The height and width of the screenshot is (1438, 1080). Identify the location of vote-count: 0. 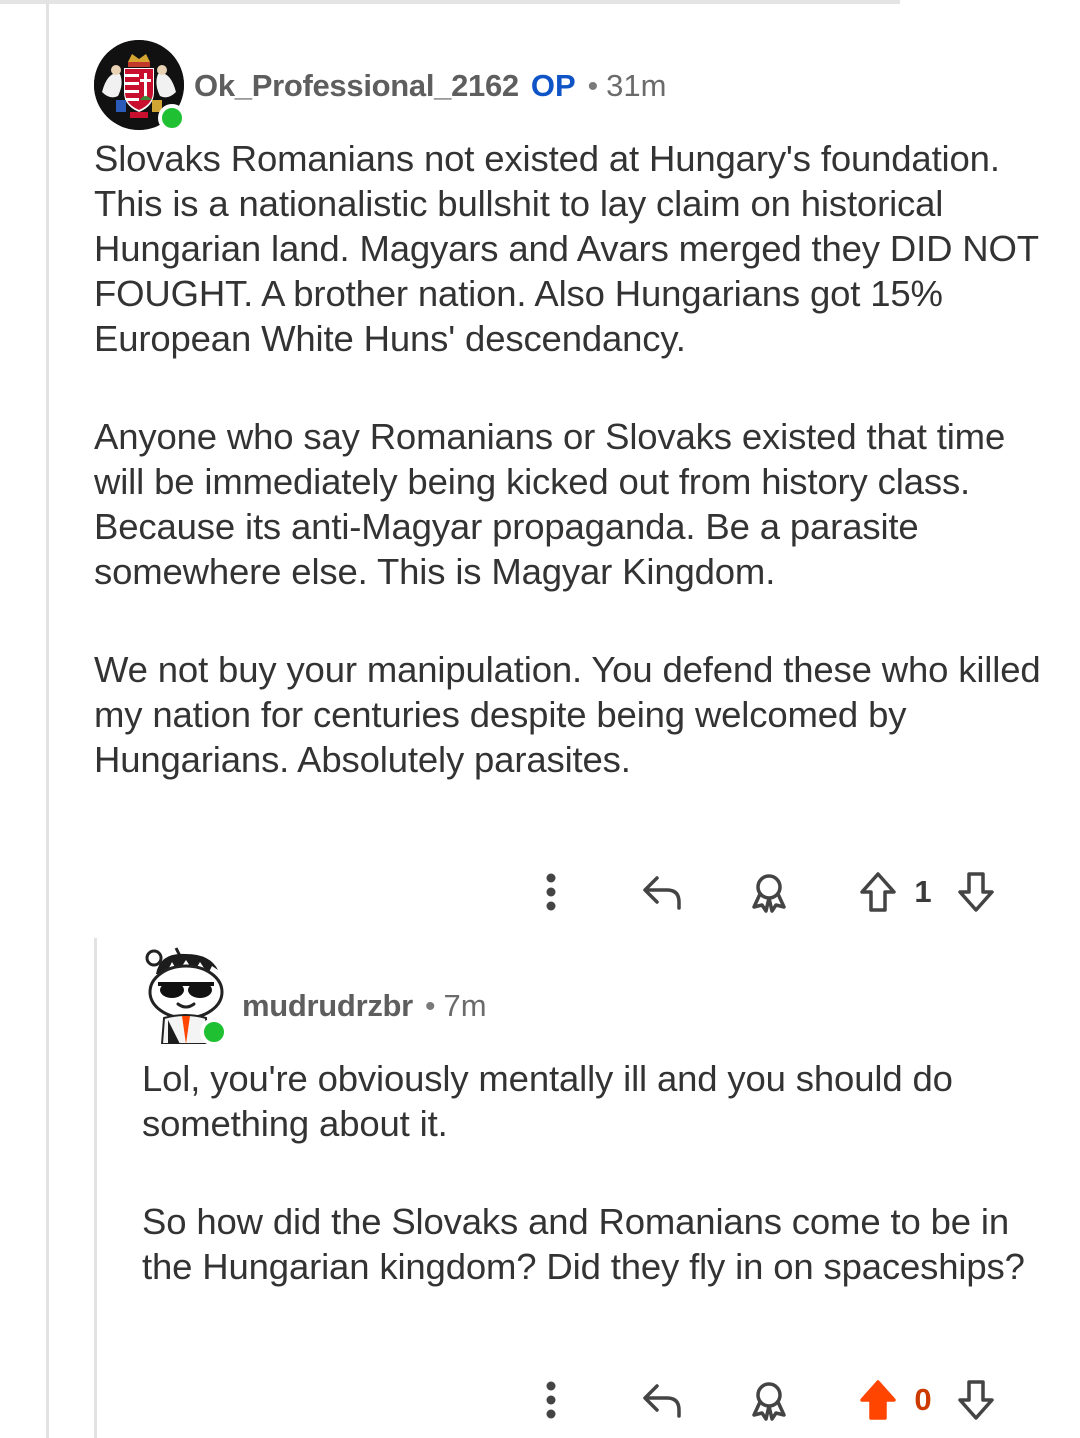
(923, 1399).